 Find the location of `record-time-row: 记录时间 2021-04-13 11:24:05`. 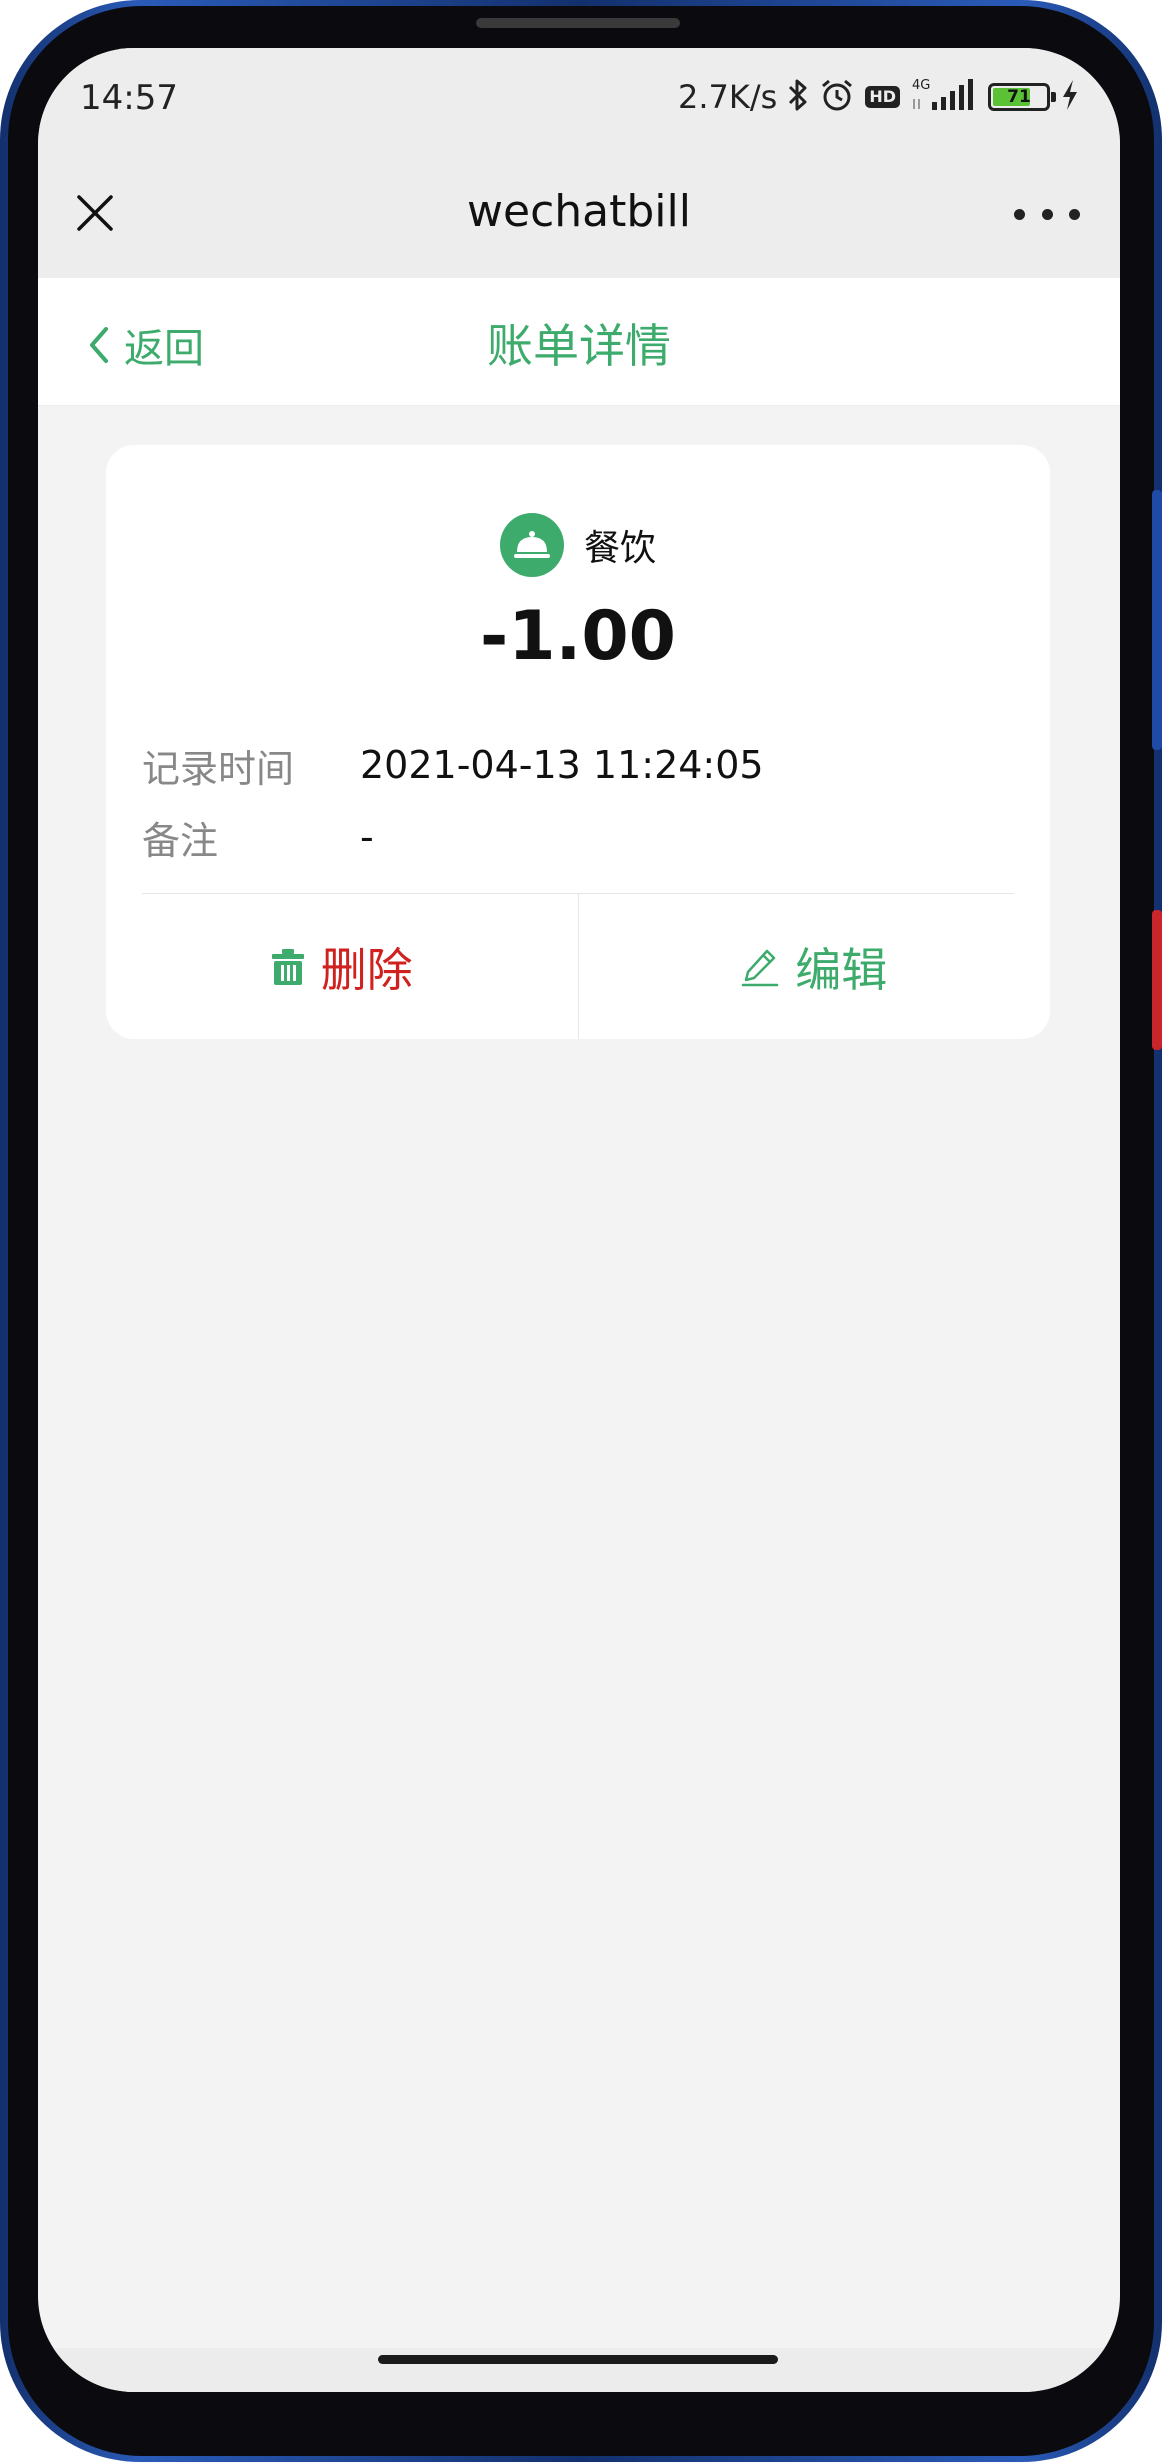

record-time-row: 记录时间 2021-04-13 11:24:05 is located at coordinates (453, 765).